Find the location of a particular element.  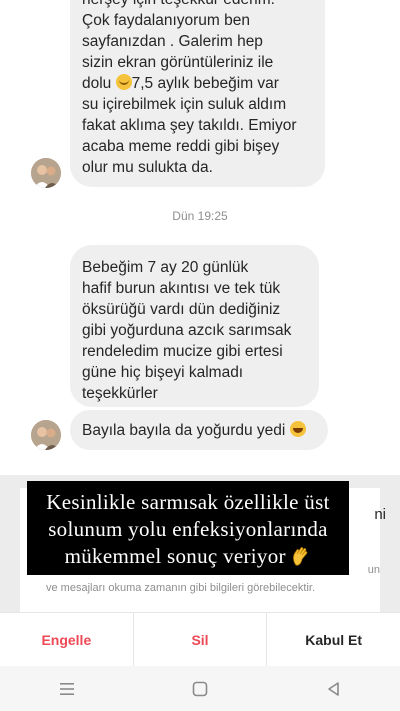

caption-line: Kesinlikle sarmısak özellikle üst is located at coordinates (188, 502).